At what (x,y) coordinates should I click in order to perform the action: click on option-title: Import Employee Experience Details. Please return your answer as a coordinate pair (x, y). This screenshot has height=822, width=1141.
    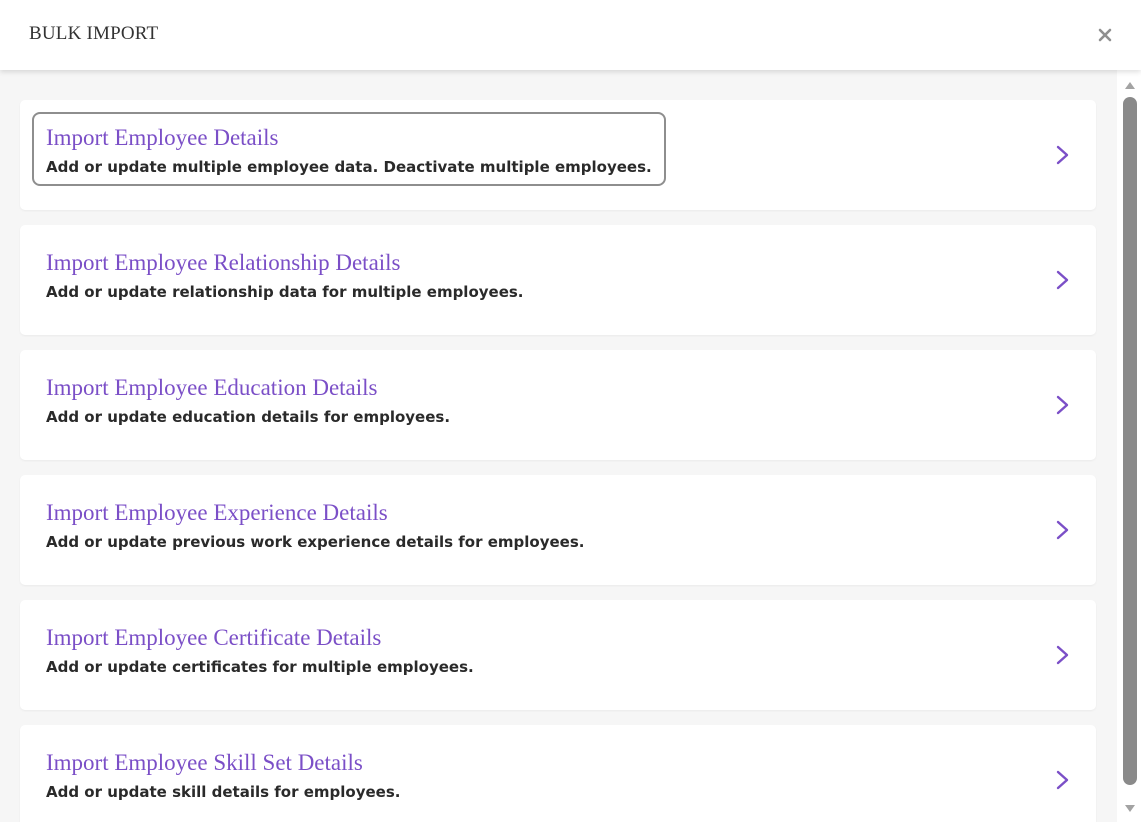
    Looking at the image, I should click on (217, 512).